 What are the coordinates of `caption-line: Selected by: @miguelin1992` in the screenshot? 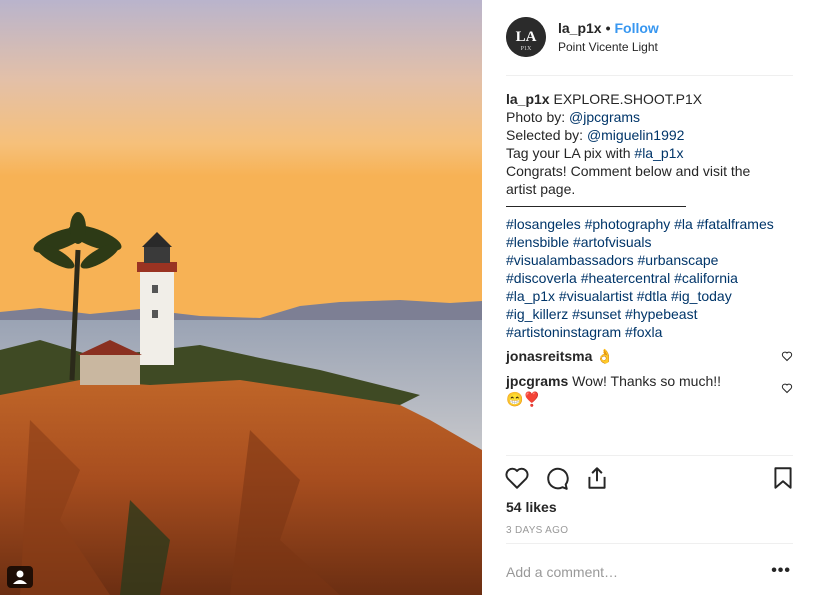 It's located at (651, 135).